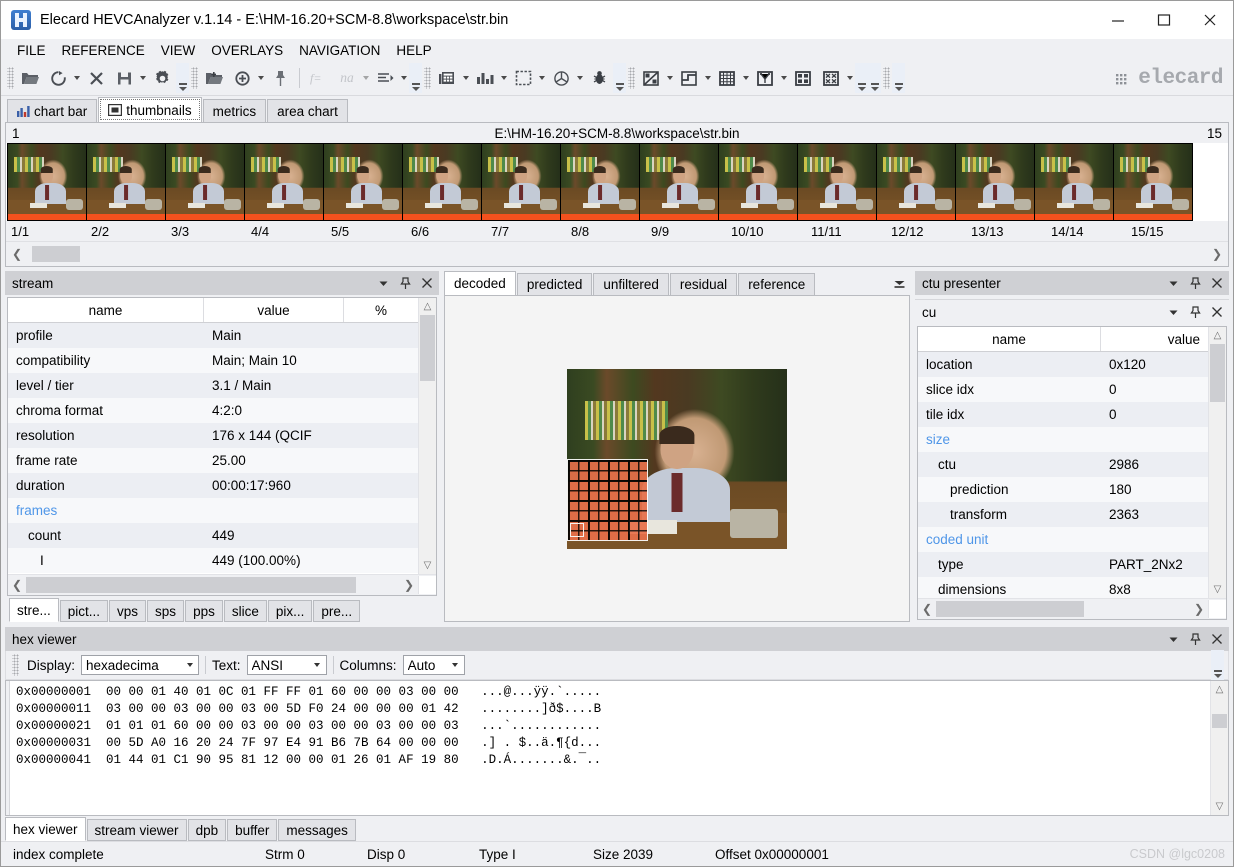 This screenshot has height=867, width=1234. I want to click on cu-col-value: value, so click(1154, 339).